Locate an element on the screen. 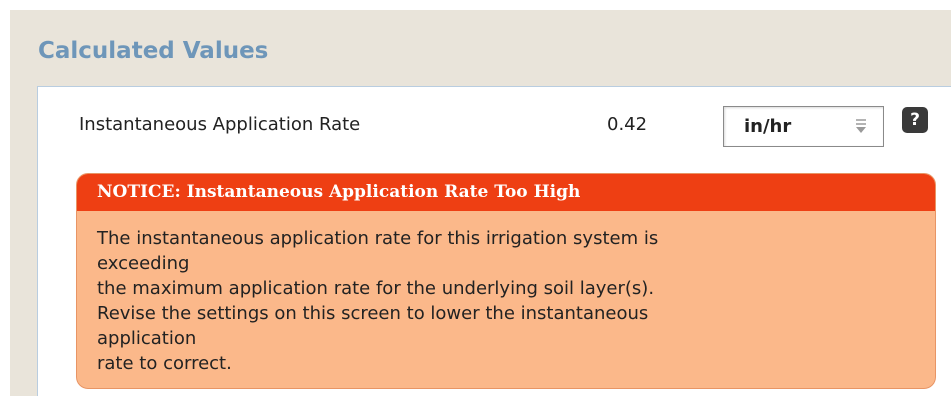 Image resolution: width=951 pixels, height=396 pixels. notice-line: application is located at coordinates (147, 338).